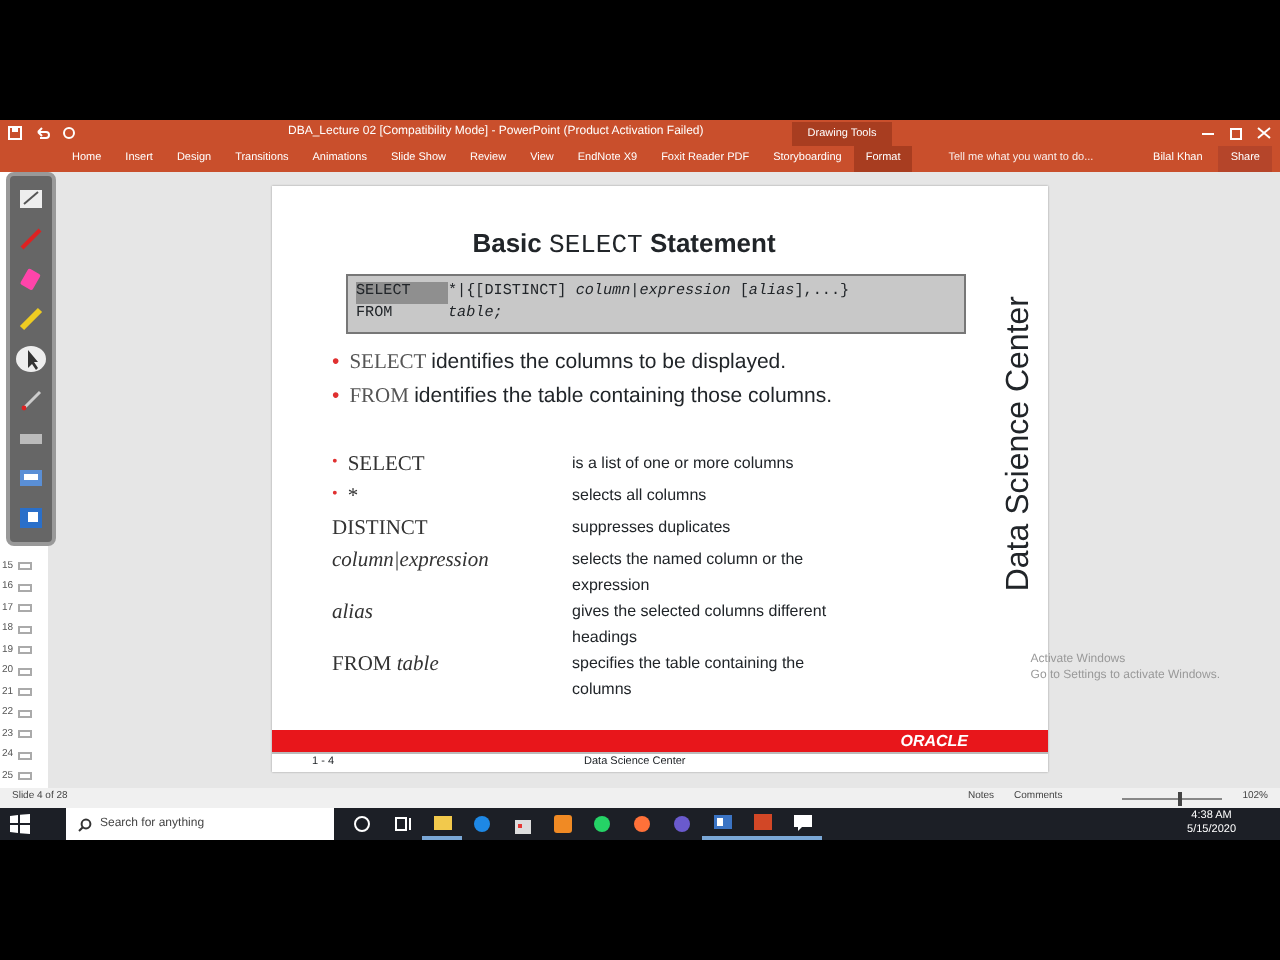 This screenshot has height=960, width=1280. What do you see at coordinates (362, 824) in the screenshot?
I see `circle-icon` at bounding box center [362, 824].